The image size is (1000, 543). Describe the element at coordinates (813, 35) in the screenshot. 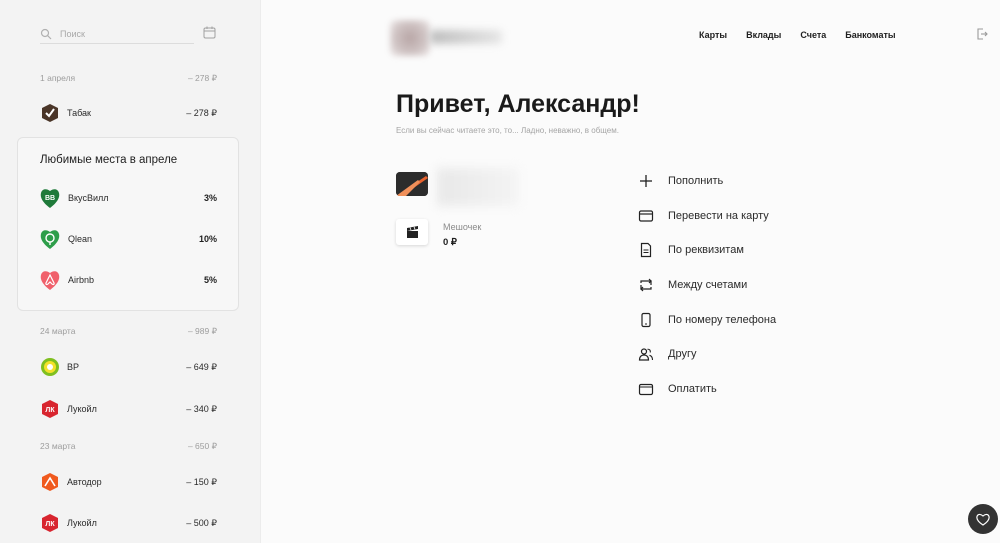

I see `nav-accounts: Счета` at that location.